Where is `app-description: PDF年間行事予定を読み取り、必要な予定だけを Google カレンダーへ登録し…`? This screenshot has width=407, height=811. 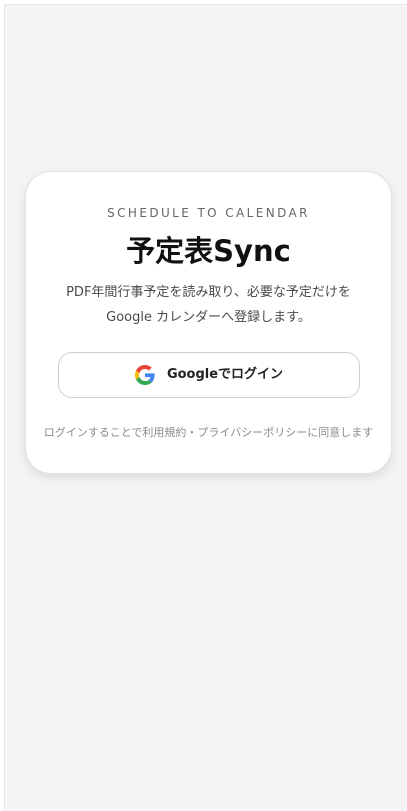
app-description: PDF年間行事予定を読み取り、必要な予定だけを Google カレンダーへ登録し… is located at coordinates (208, 305).